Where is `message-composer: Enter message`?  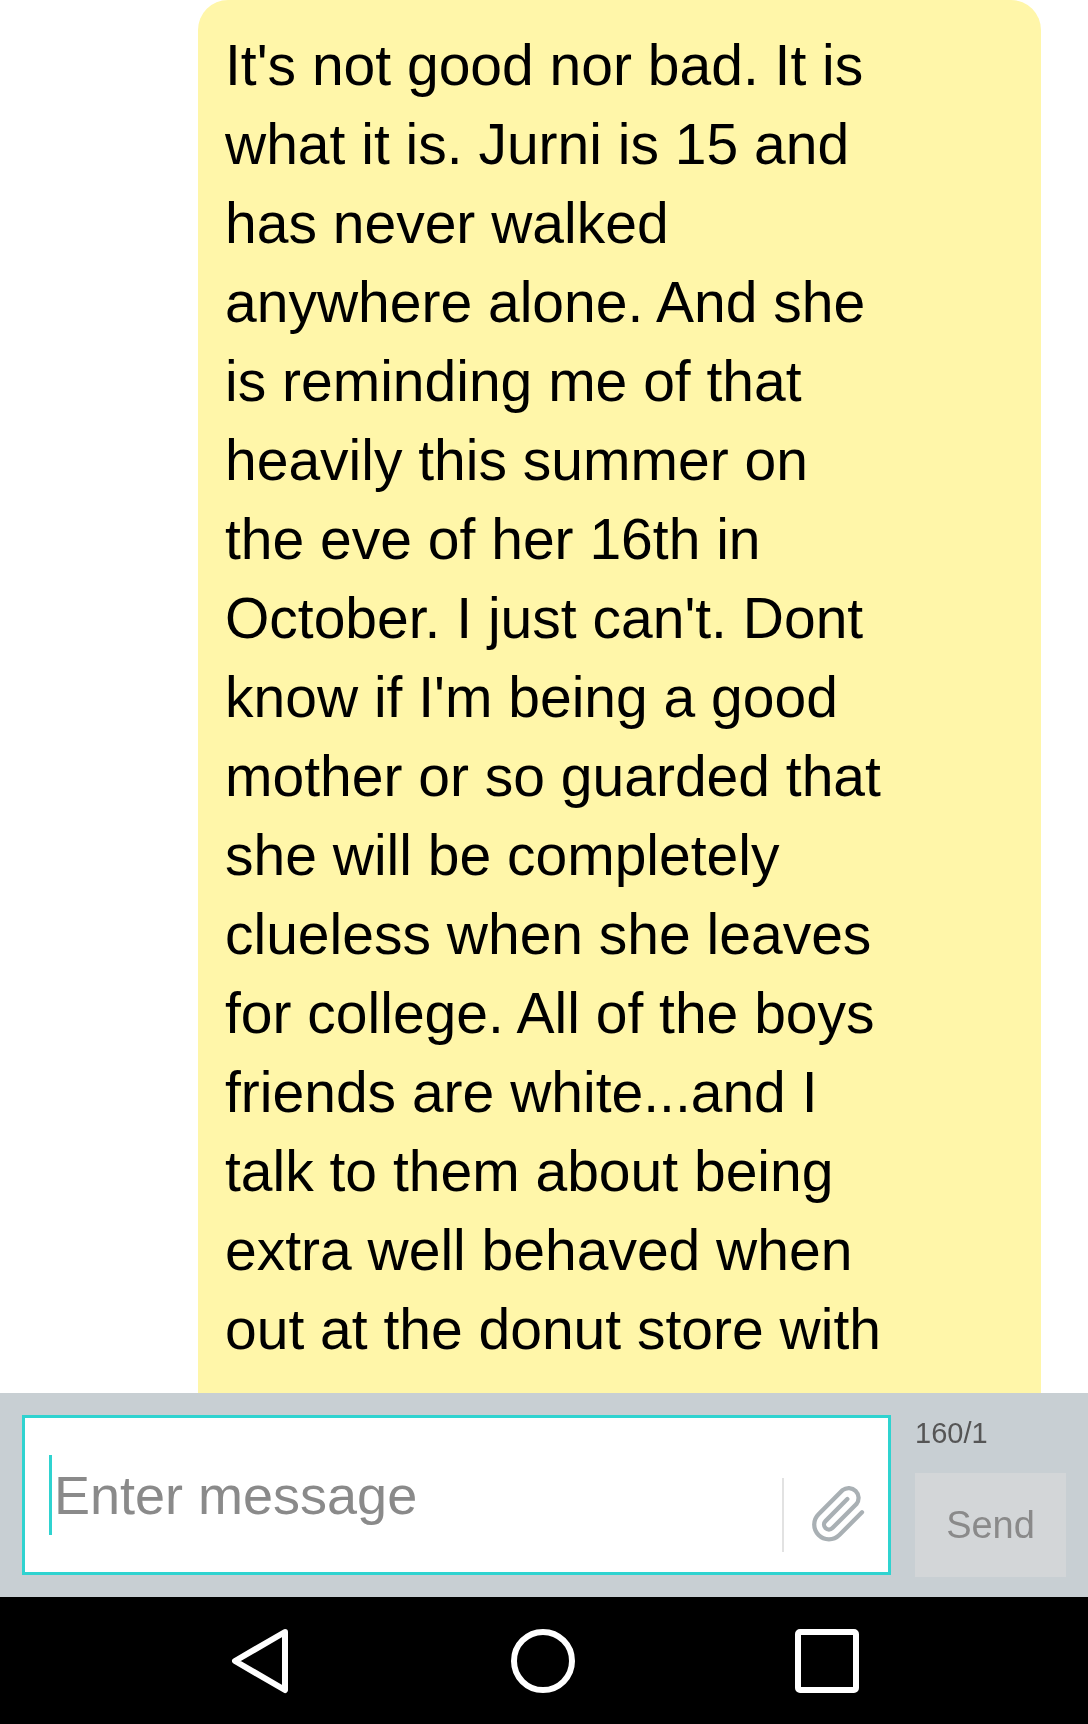 message-composer: Enter message is located at coordinates (456, 1495).